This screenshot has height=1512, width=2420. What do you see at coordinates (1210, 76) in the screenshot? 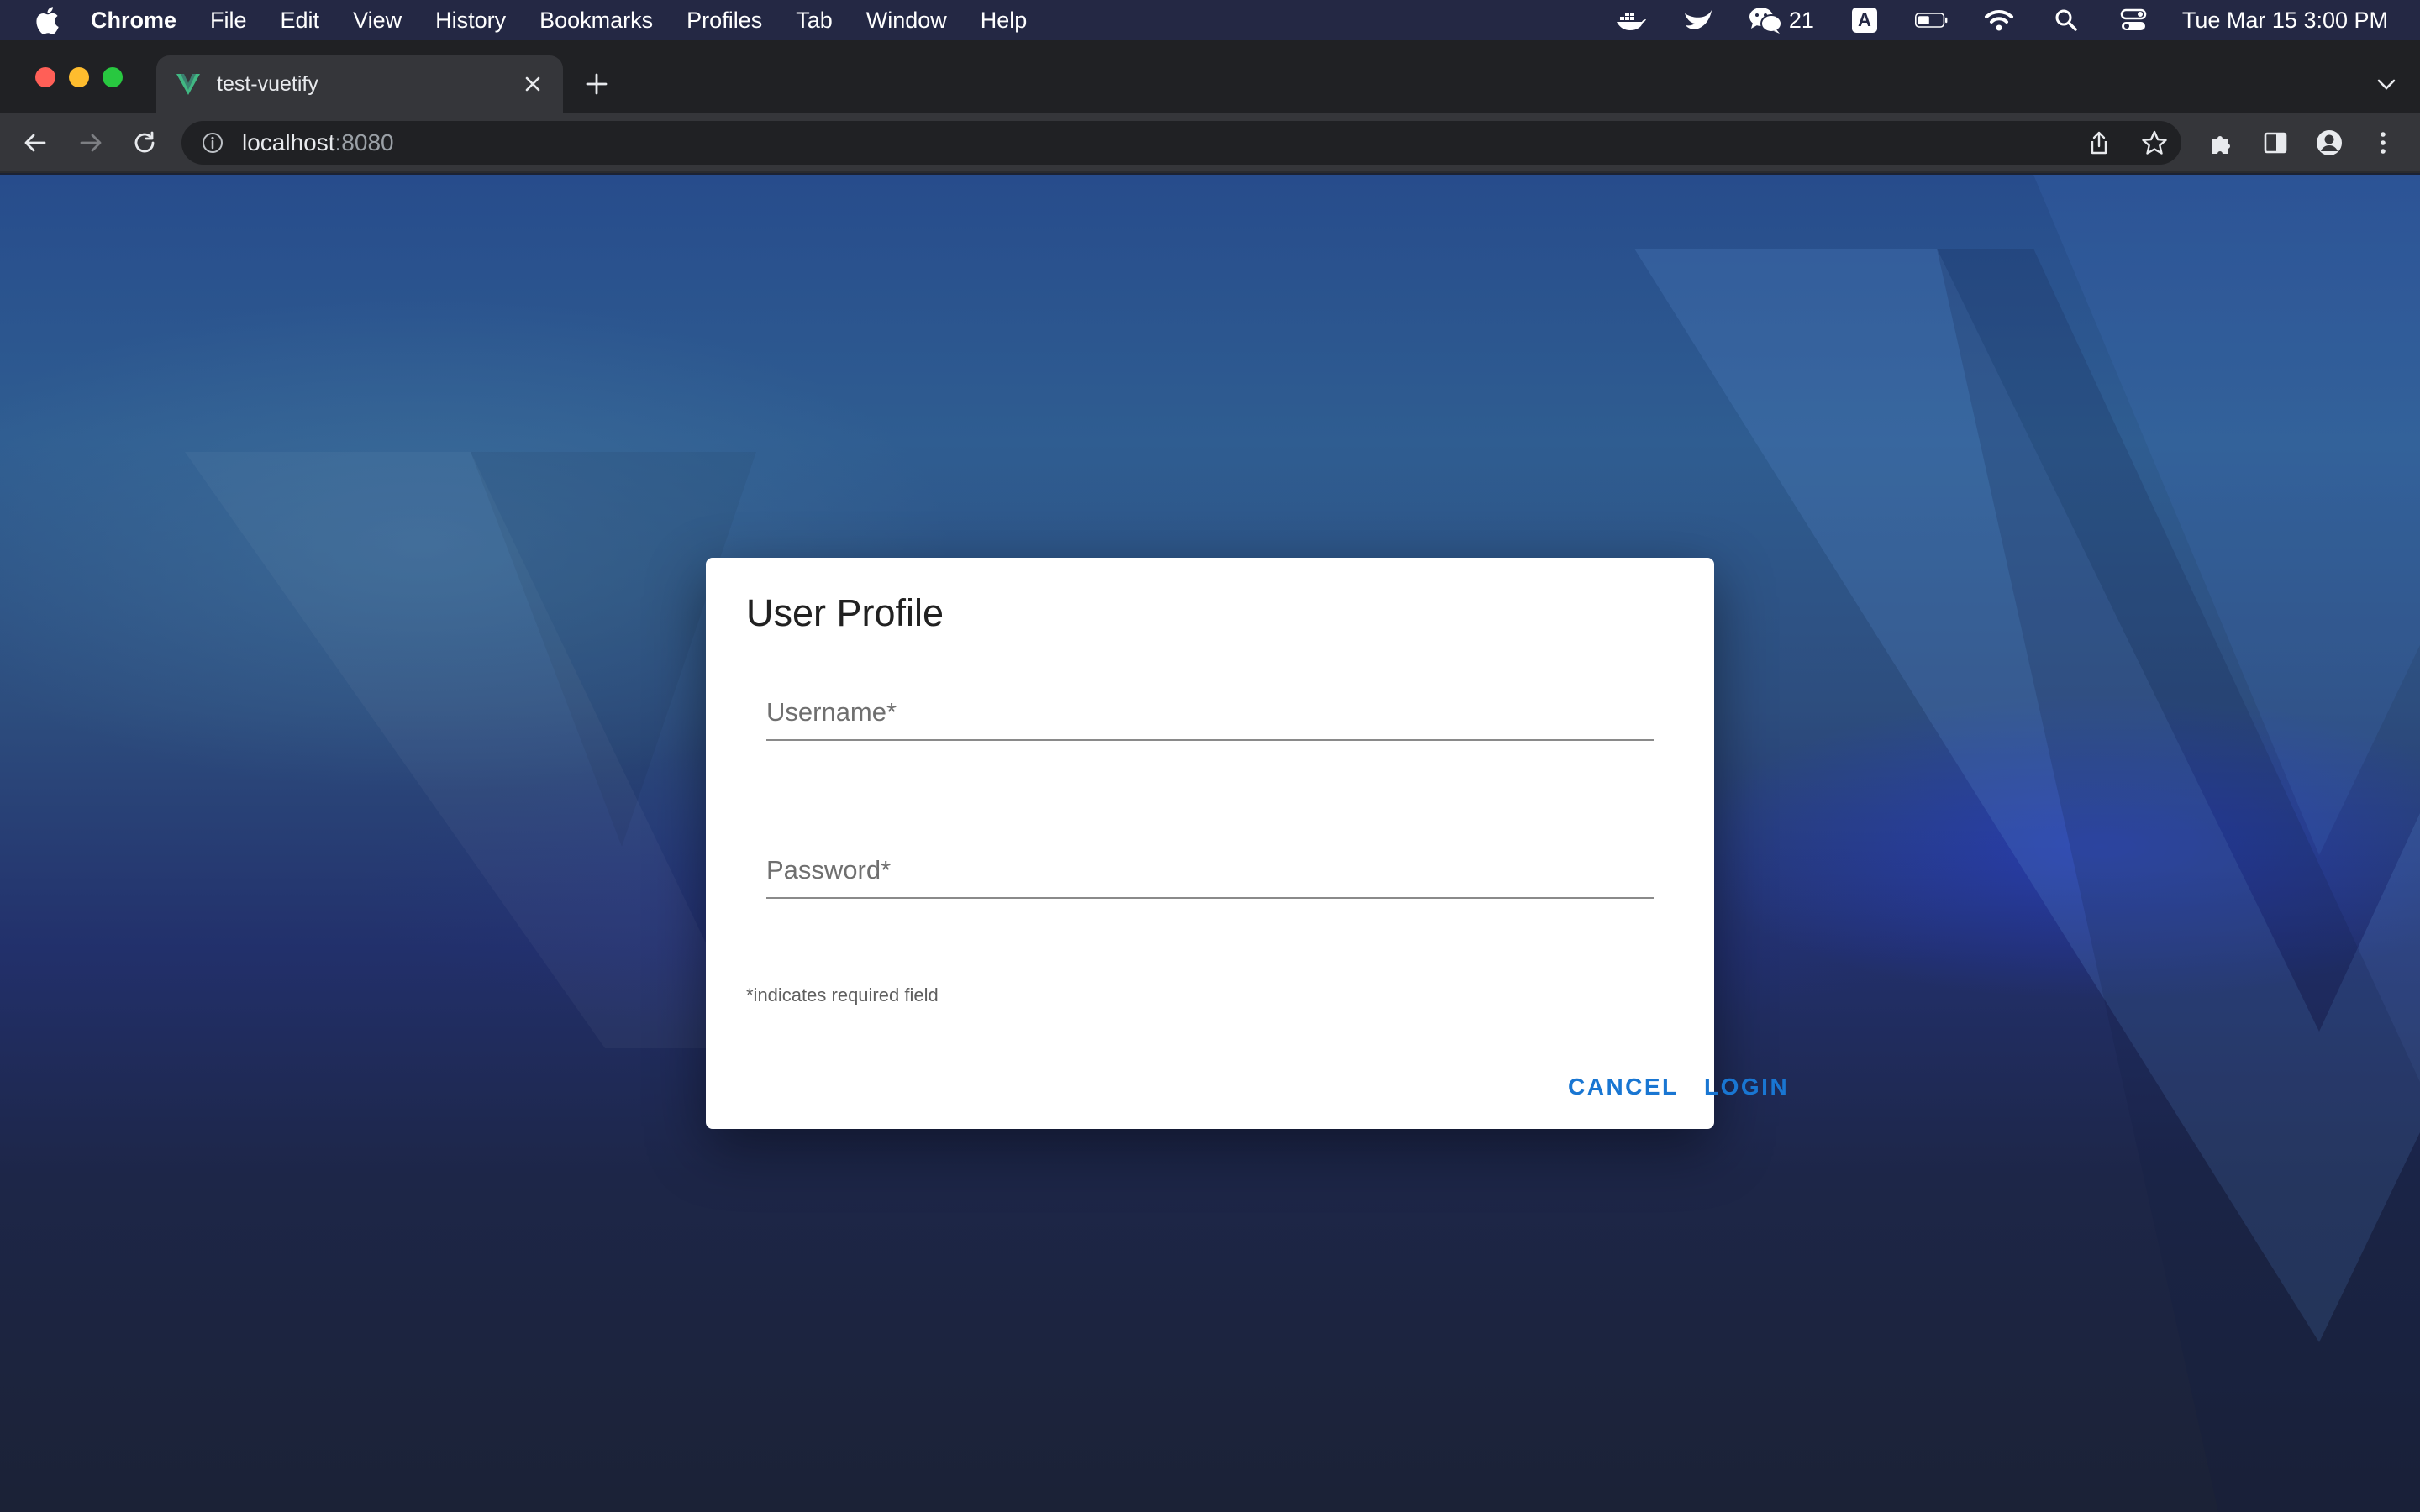
I see `browser-tab-strip: test-vuetify` at bounding box center [1210, 76].